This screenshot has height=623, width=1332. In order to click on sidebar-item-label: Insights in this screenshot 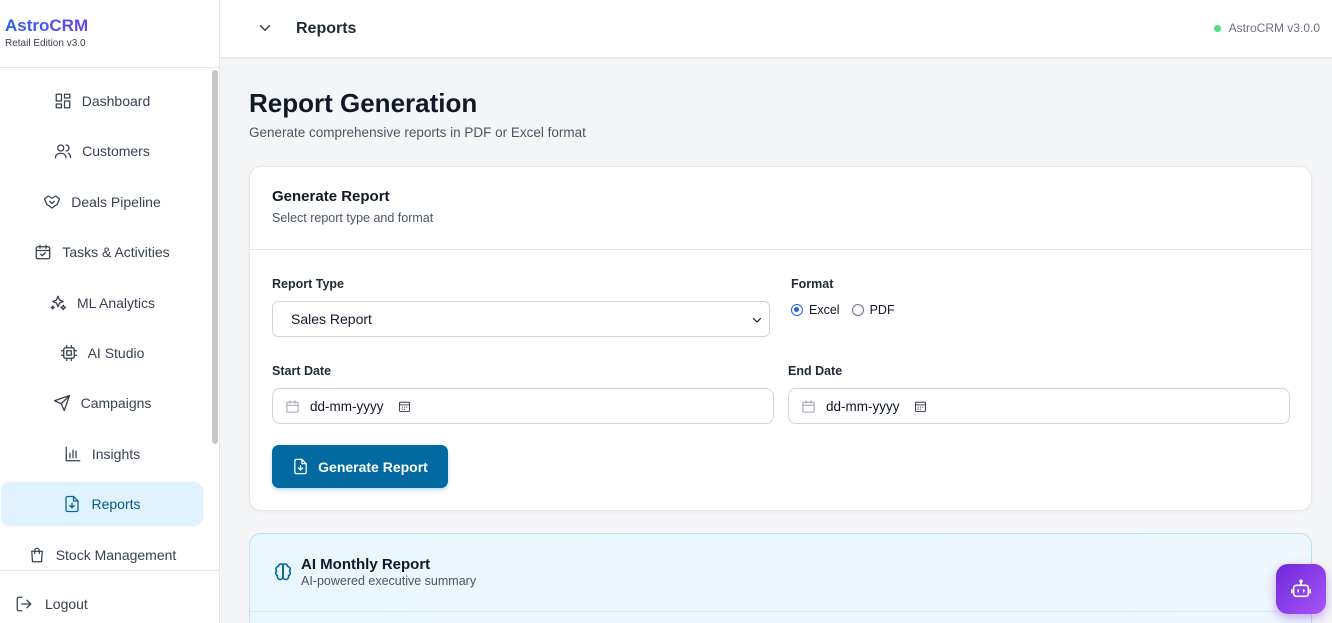, I will do `click(116, 454)`.